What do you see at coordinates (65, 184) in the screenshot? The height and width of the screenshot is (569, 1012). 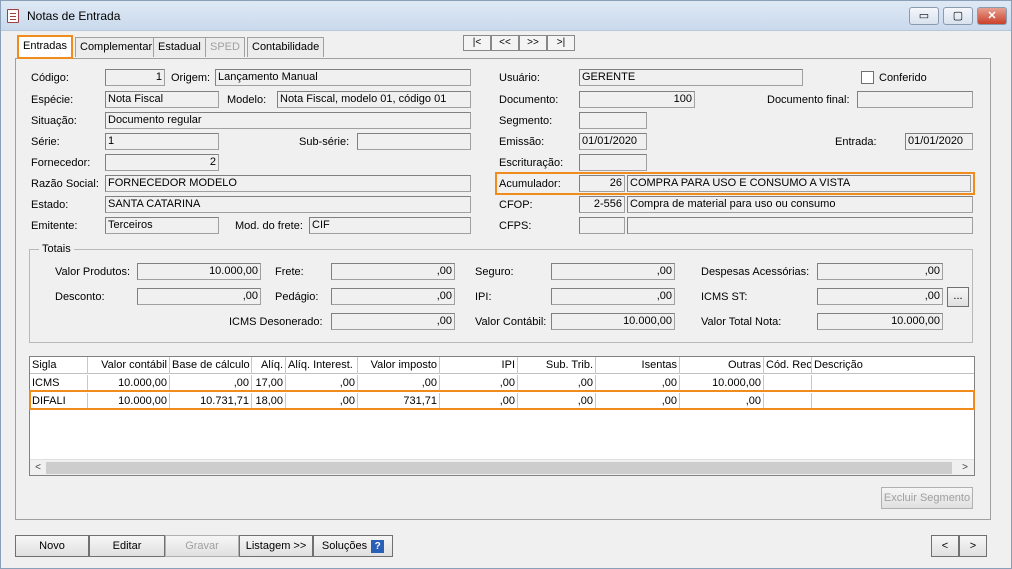 I see `razao-social-label: Razão Social:` at bounding box center [65, 184].